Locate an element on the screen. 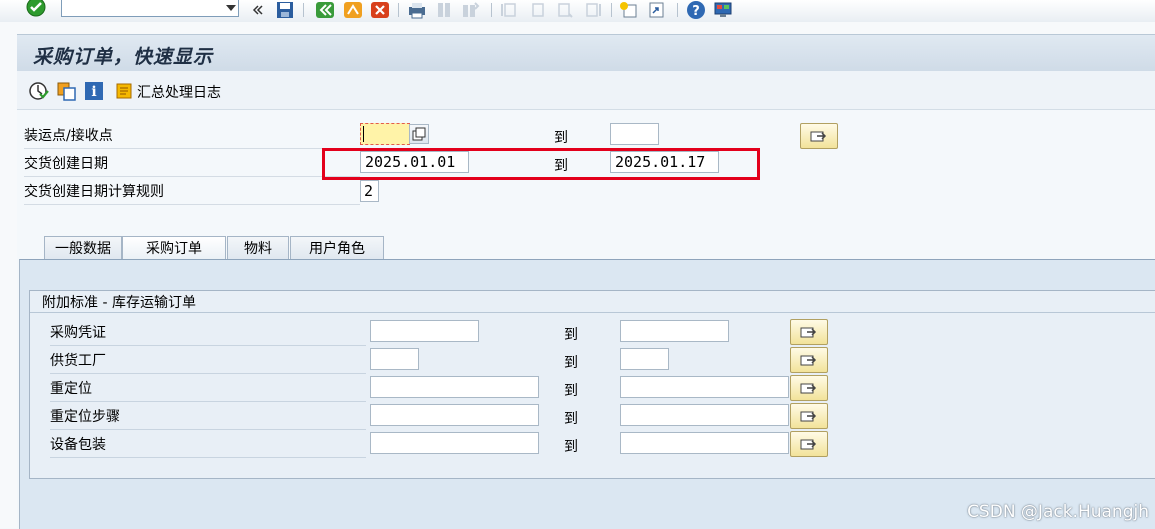 This screenshot has height=529, width=1155. equipment-packaging-to-label: 到 is located at coordinates (571, 447).